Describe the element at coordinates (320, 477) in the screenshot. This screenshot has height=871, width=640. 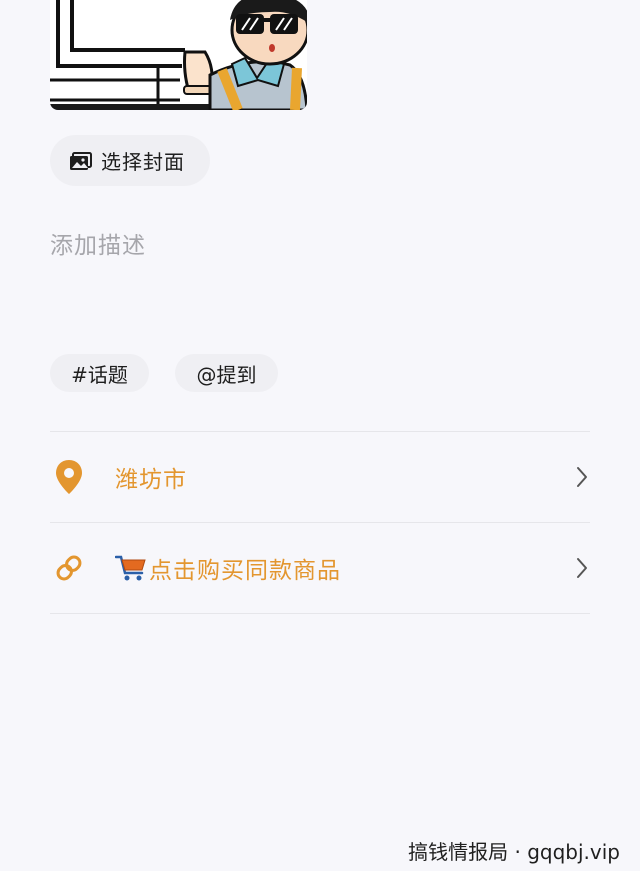
I see `location-row: 潍坊市` at that location.